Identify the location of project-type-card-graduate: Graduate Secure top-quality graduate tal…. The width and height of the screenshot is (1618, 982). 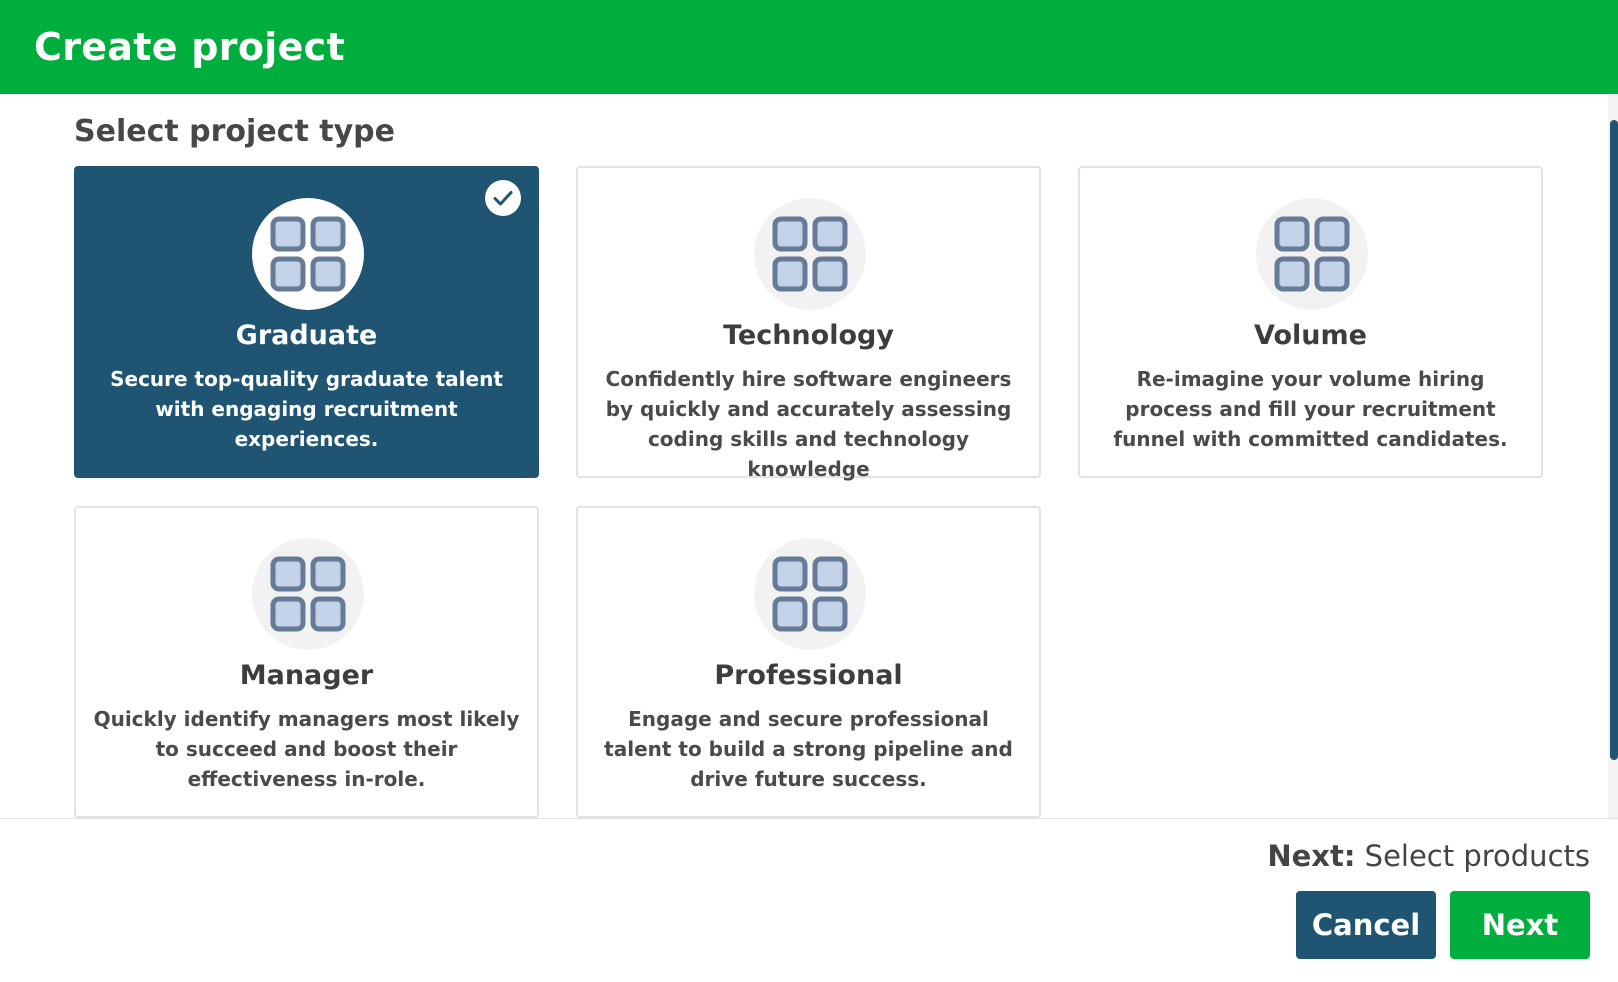
(306, 322).